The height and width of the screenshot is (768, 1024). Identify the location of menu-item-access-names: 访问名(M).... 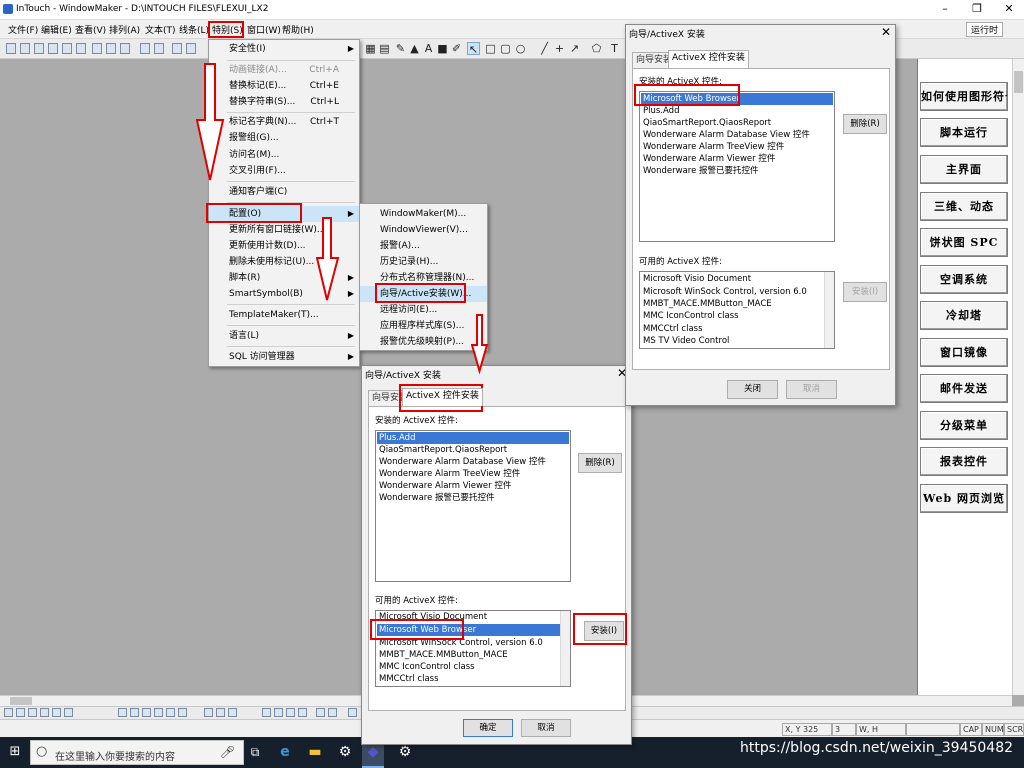
(284, 155).